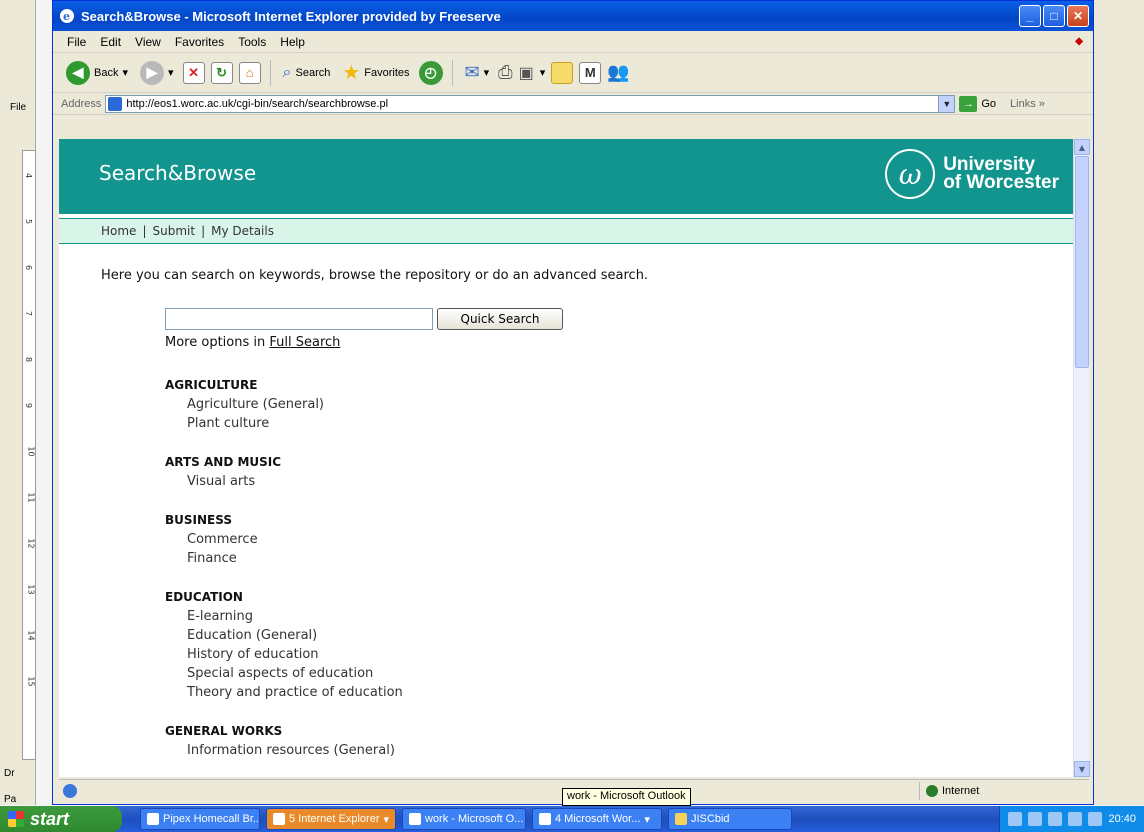 This screenshot has height=832, width=1144. I want to click on taskbar-tooltip: work - Microsoft Outlook, so click(626, 797).